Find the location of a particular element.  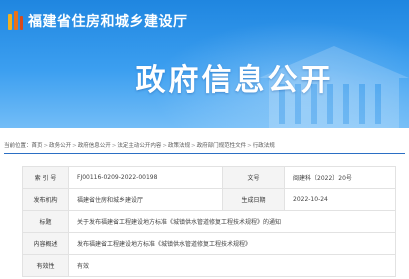

title-label: 标题 is located at coordinates (45, 221).